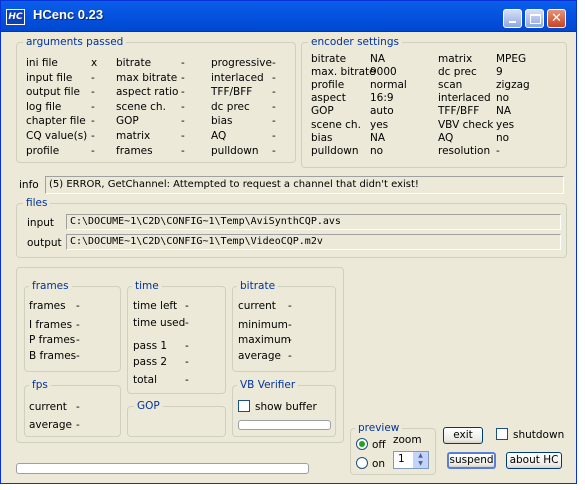 The image size is (585, 490). I want to click on zoom-label: zoom, so click(407, 440).